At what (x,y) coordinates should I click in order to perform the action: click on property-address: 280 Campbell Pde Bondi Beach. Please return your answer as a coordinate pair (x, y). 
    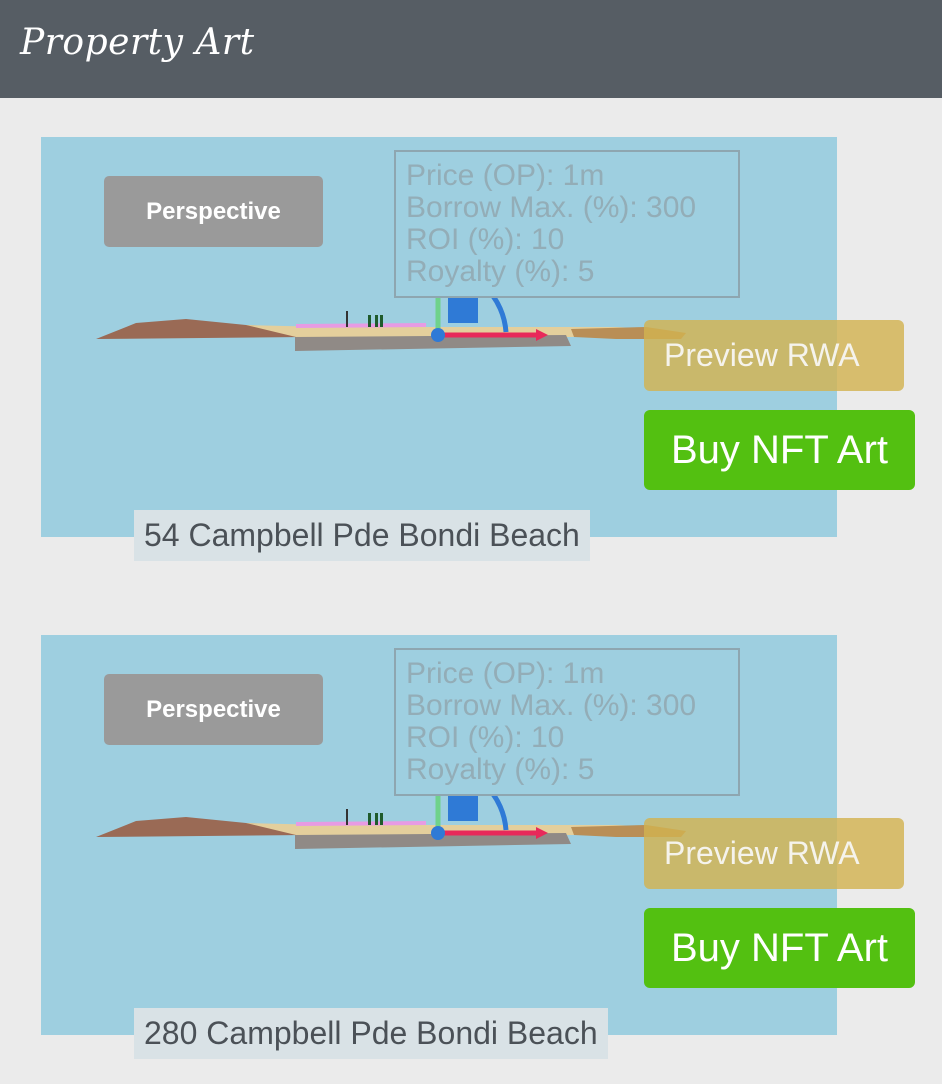
    Looking at the image, I should click on (371, 1033).